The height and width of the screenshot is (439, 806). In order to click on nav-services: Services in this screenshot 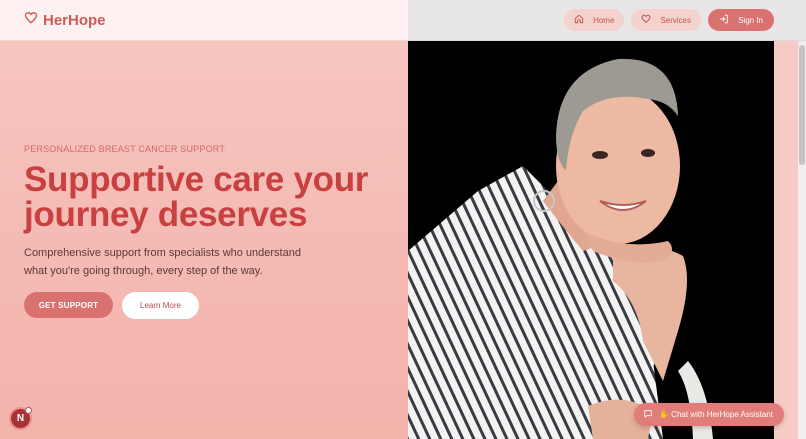, I will do `click(666, 20)`.